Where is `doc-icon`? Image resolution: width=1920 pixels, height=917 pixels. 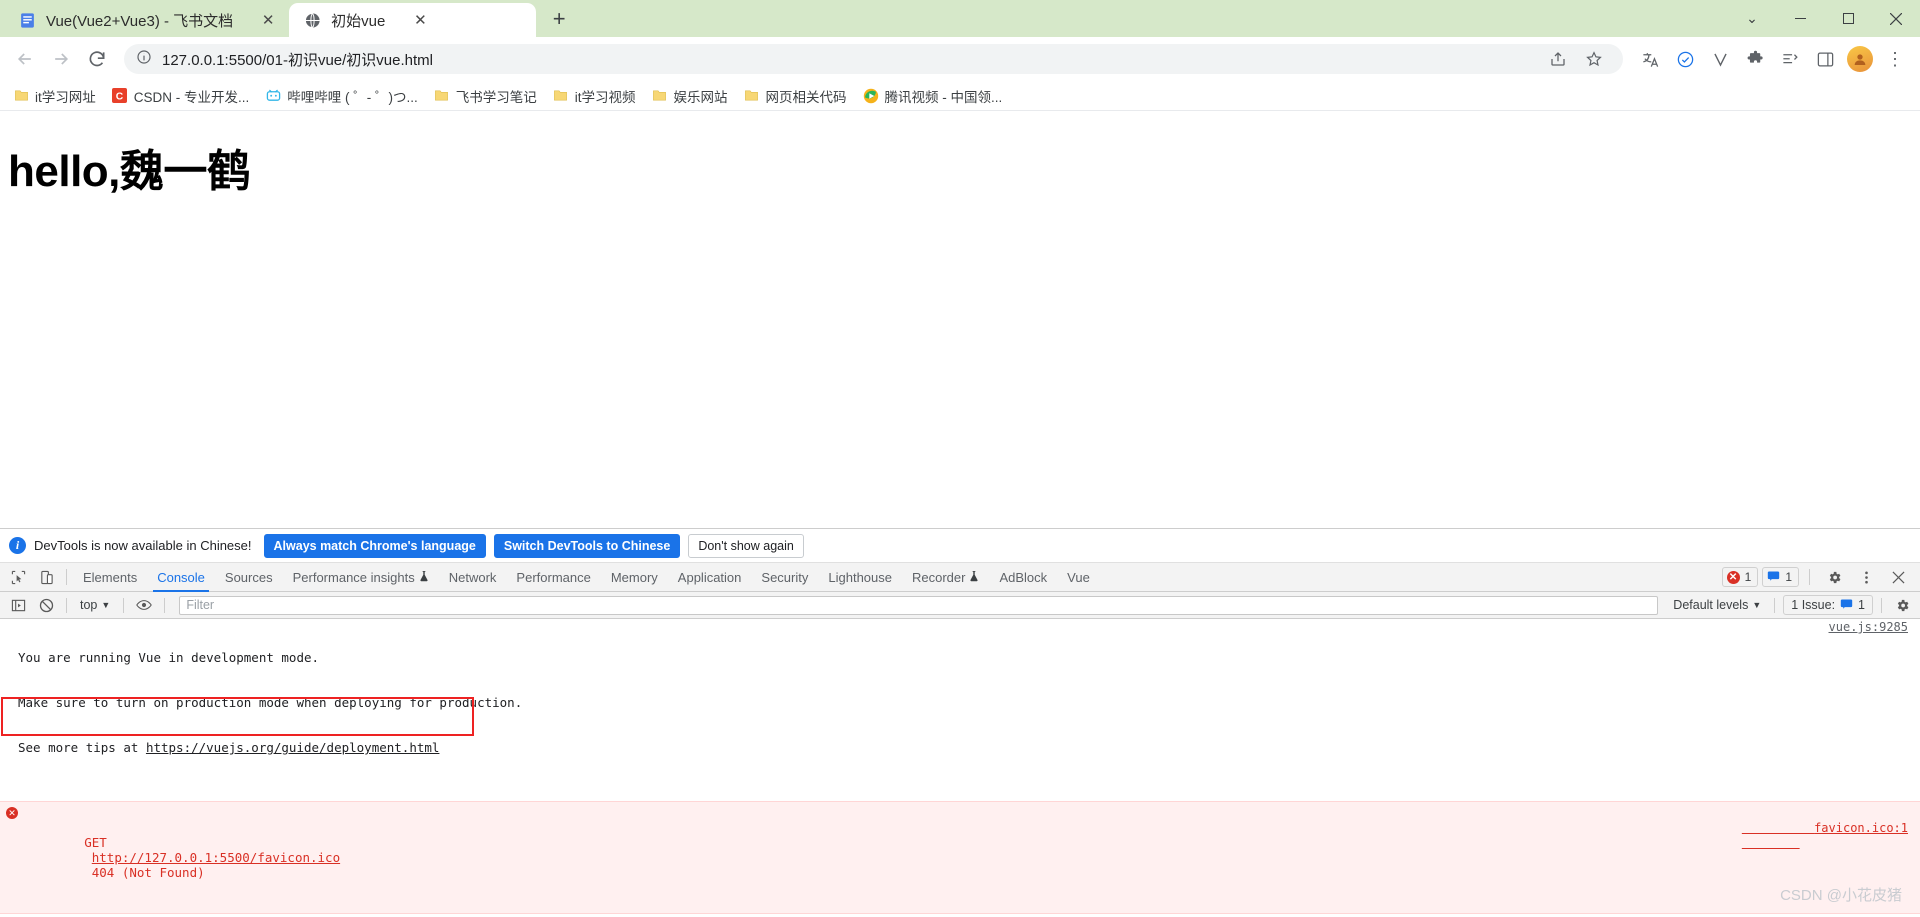
doc-icon is located at coordinates (27, 20).